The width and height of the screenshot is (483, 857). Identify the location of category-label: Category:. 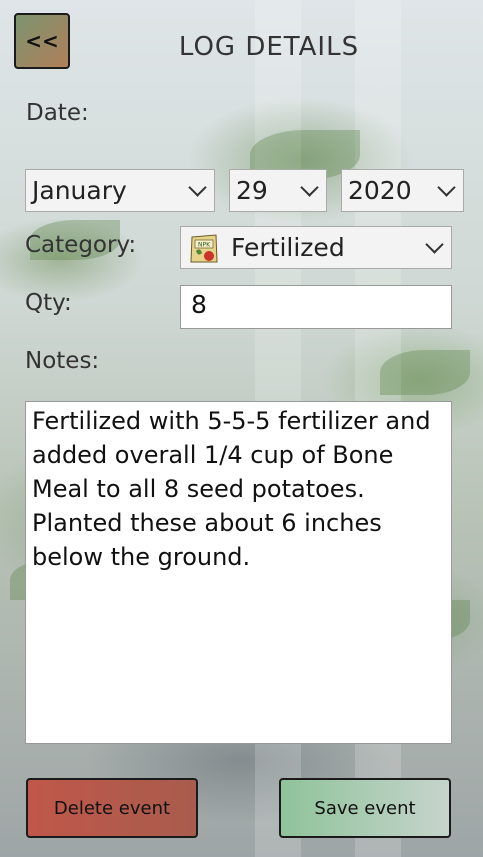
(81, 245).